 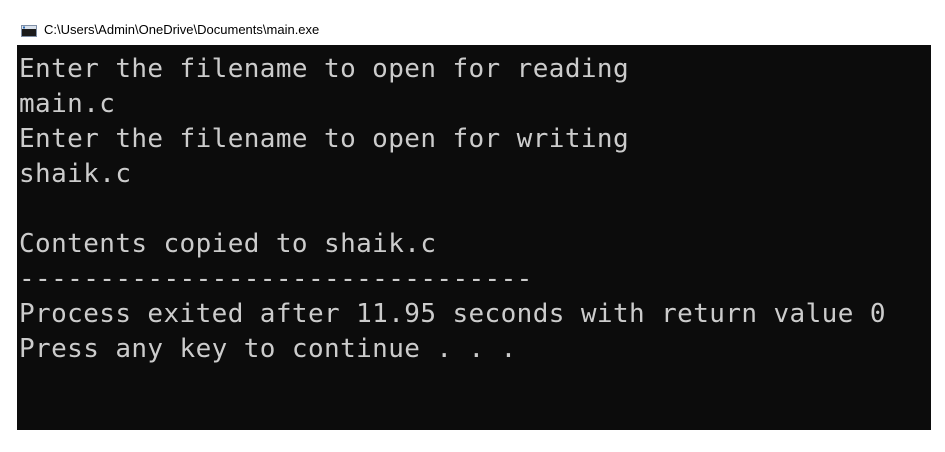 What do you see at coordinates (268, 349) in the screenshot?
I see `console-line: Press any key to continue . . .` at bounding box center [268, 349].